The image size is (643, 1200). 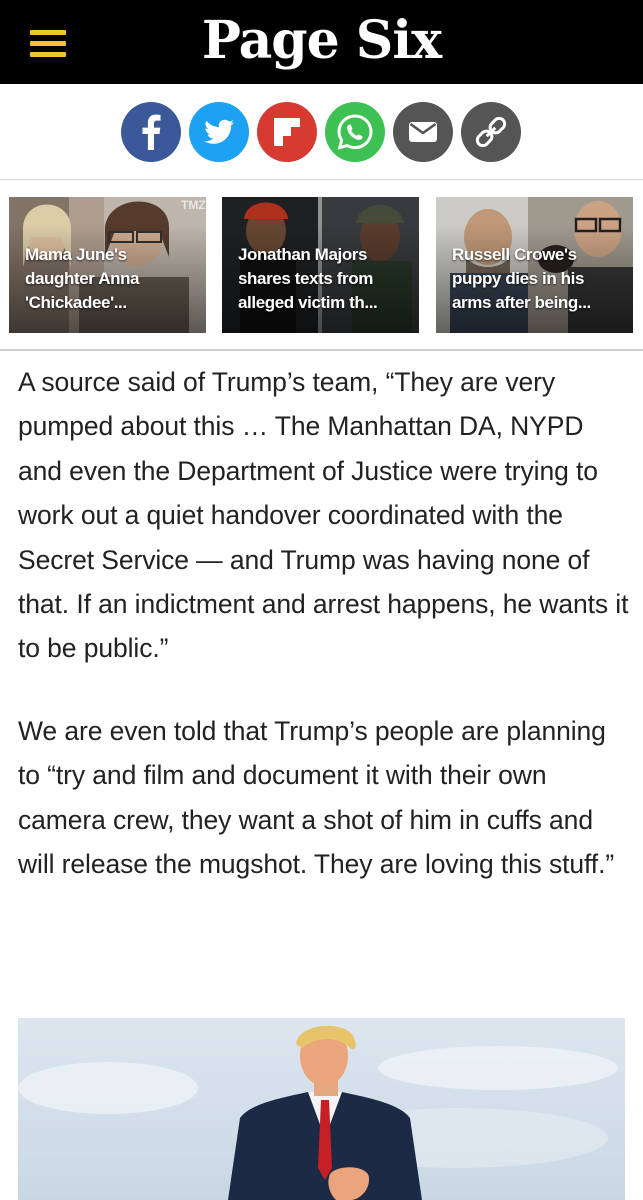 What do you see at coordinates (321, 132) in the screenshot?
I see `share-bar` at bounding box center [321, 132].